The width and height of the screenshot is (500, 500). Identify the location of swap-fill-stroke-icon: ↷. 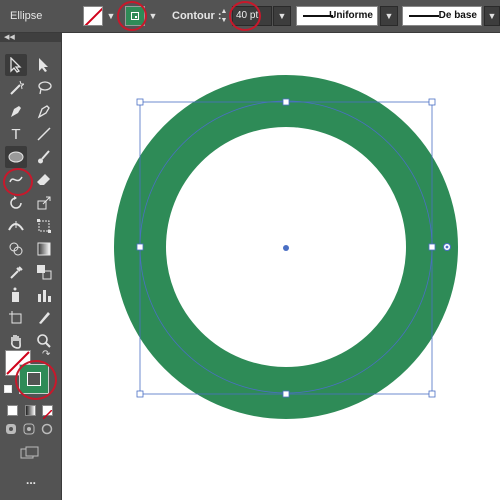
(46, 354).